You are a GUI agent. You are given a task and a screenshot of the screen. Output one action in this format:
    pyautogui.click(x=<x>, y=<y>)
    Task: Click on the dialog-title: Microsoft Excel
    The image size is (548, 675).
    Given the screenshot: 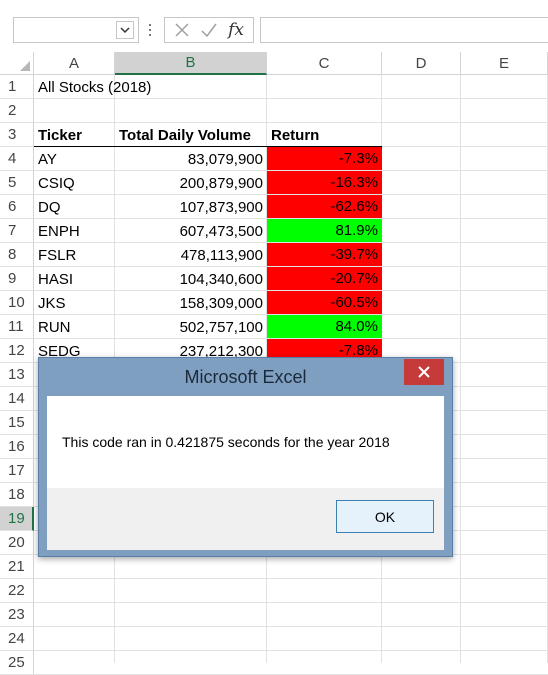 What is the action you would take?
    pyautogui.click(x=245, y=376)
    